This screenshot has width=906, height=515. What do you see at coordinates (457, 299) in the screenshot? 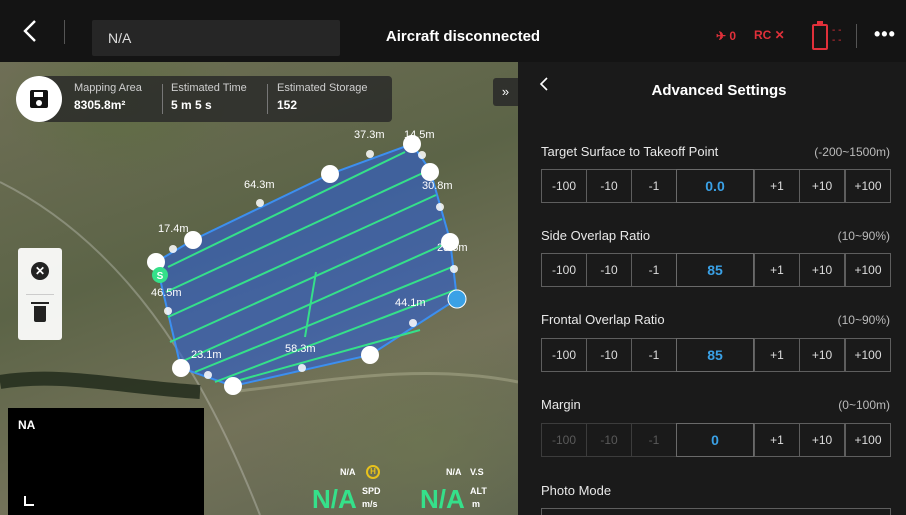
I see `selected-vertex-handle` at bounding box center [457, 299].